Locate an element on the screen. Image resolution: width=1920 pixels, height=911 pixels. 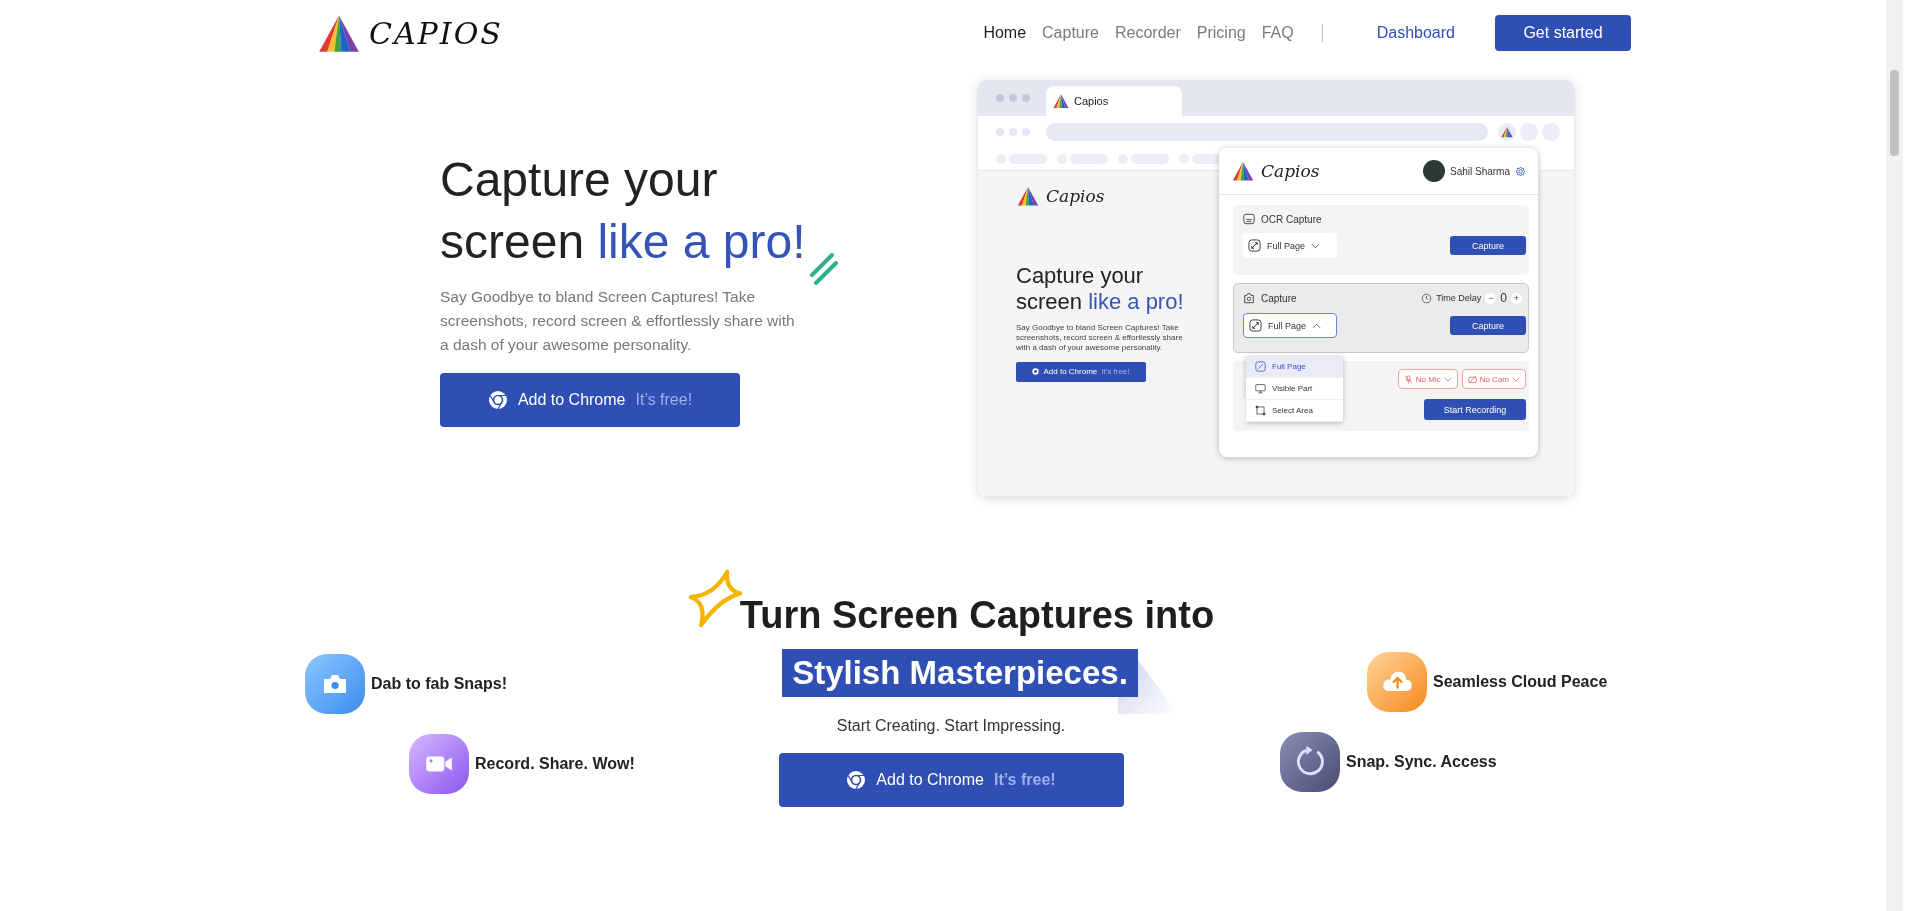
feature-label: Dab to fab Snaps! is located at coordinates (439, 684).